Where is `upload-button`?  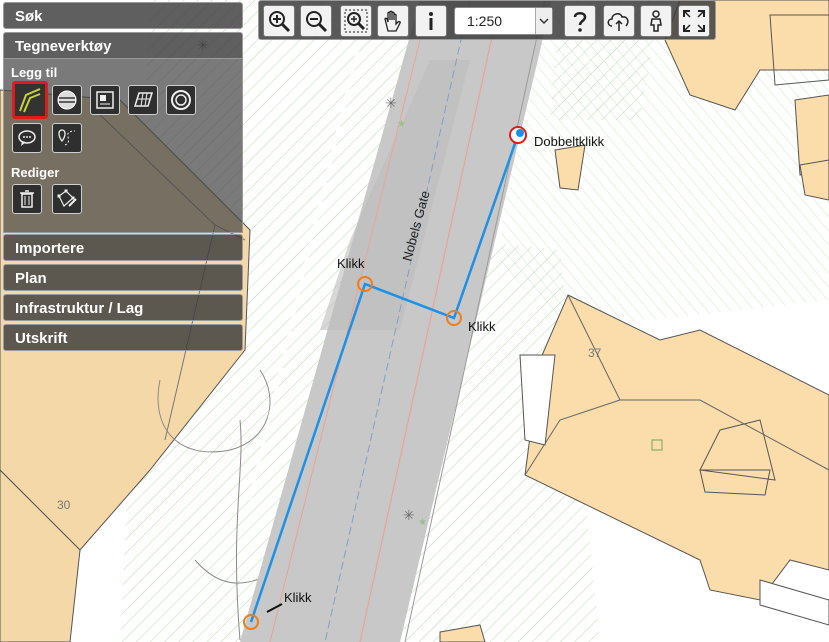 upload-button is located at coordinates (619, 21).